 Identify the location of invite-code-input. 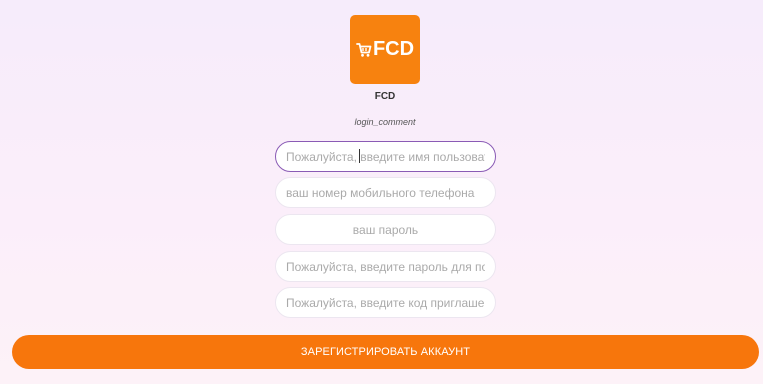
(385, 302).